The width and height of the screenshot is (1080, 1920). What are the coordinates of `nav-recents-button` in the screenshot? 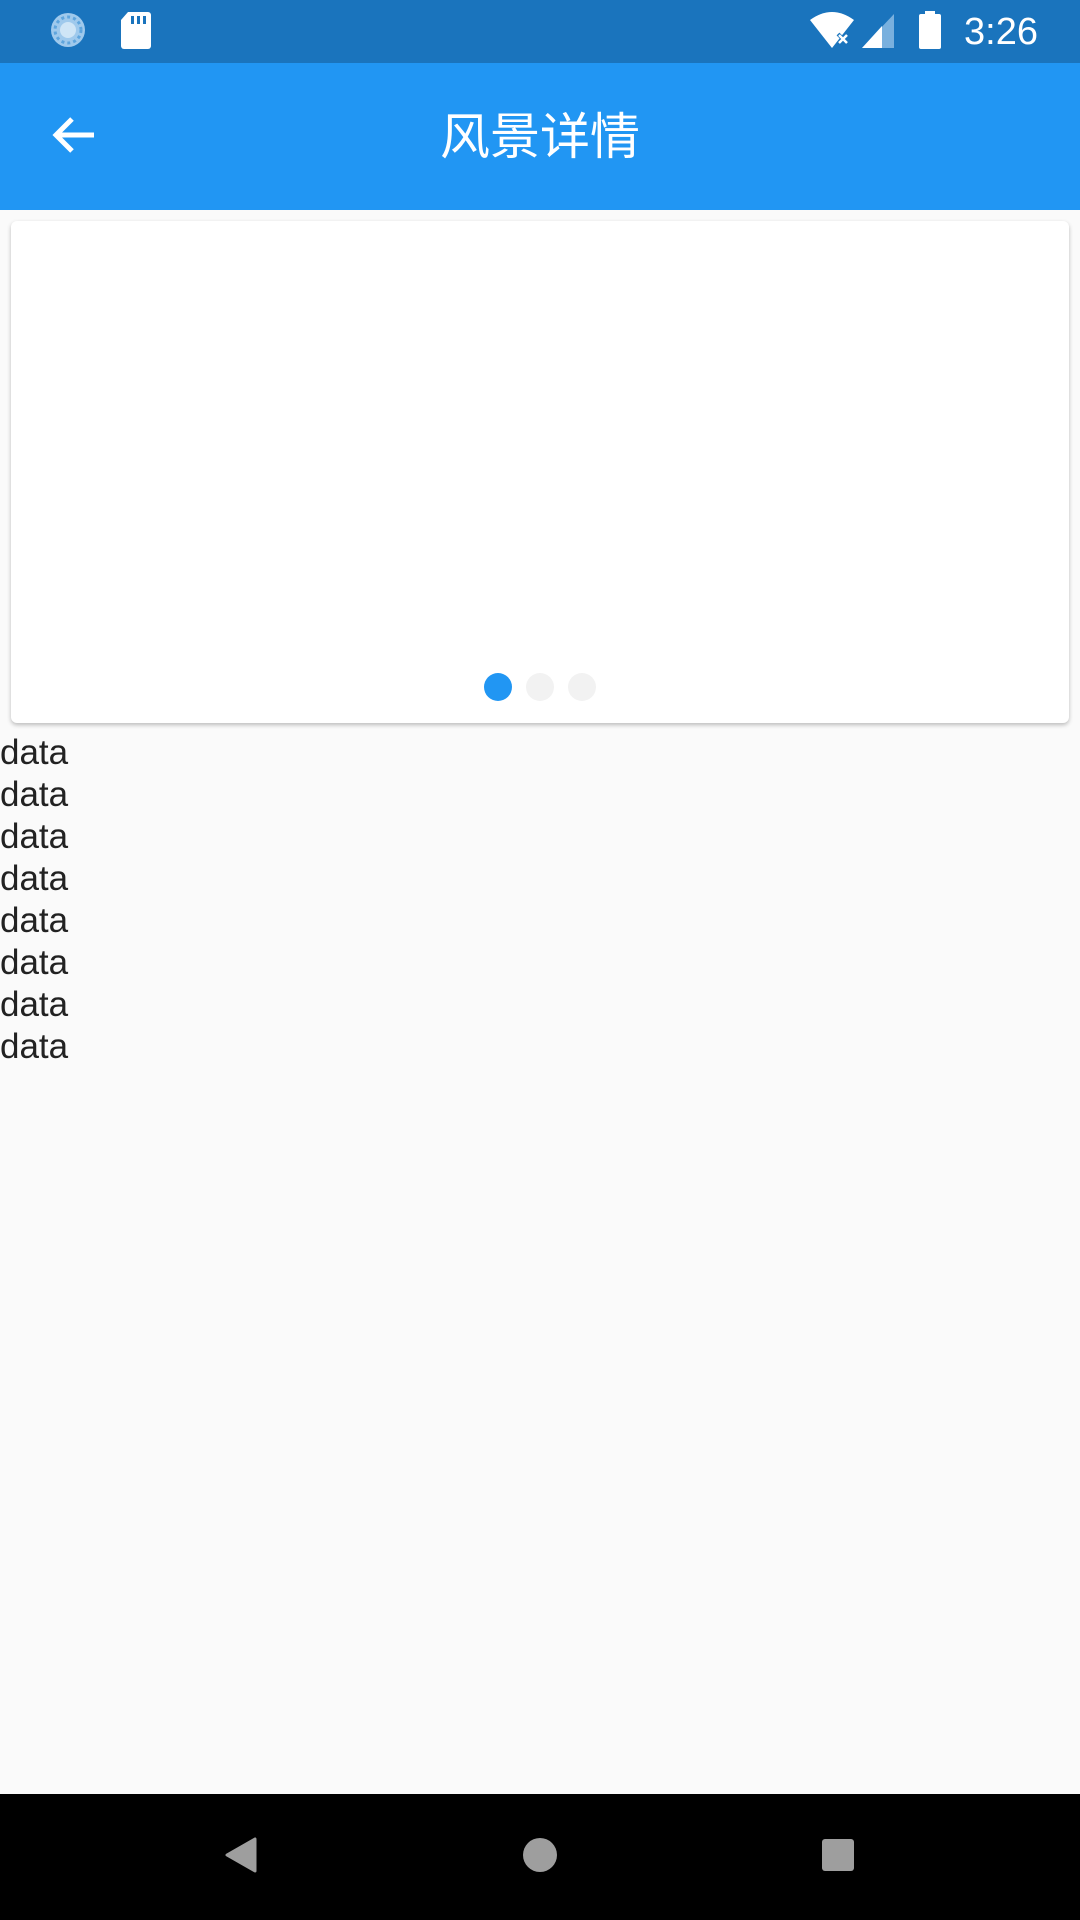 It's located at (838, 1857).